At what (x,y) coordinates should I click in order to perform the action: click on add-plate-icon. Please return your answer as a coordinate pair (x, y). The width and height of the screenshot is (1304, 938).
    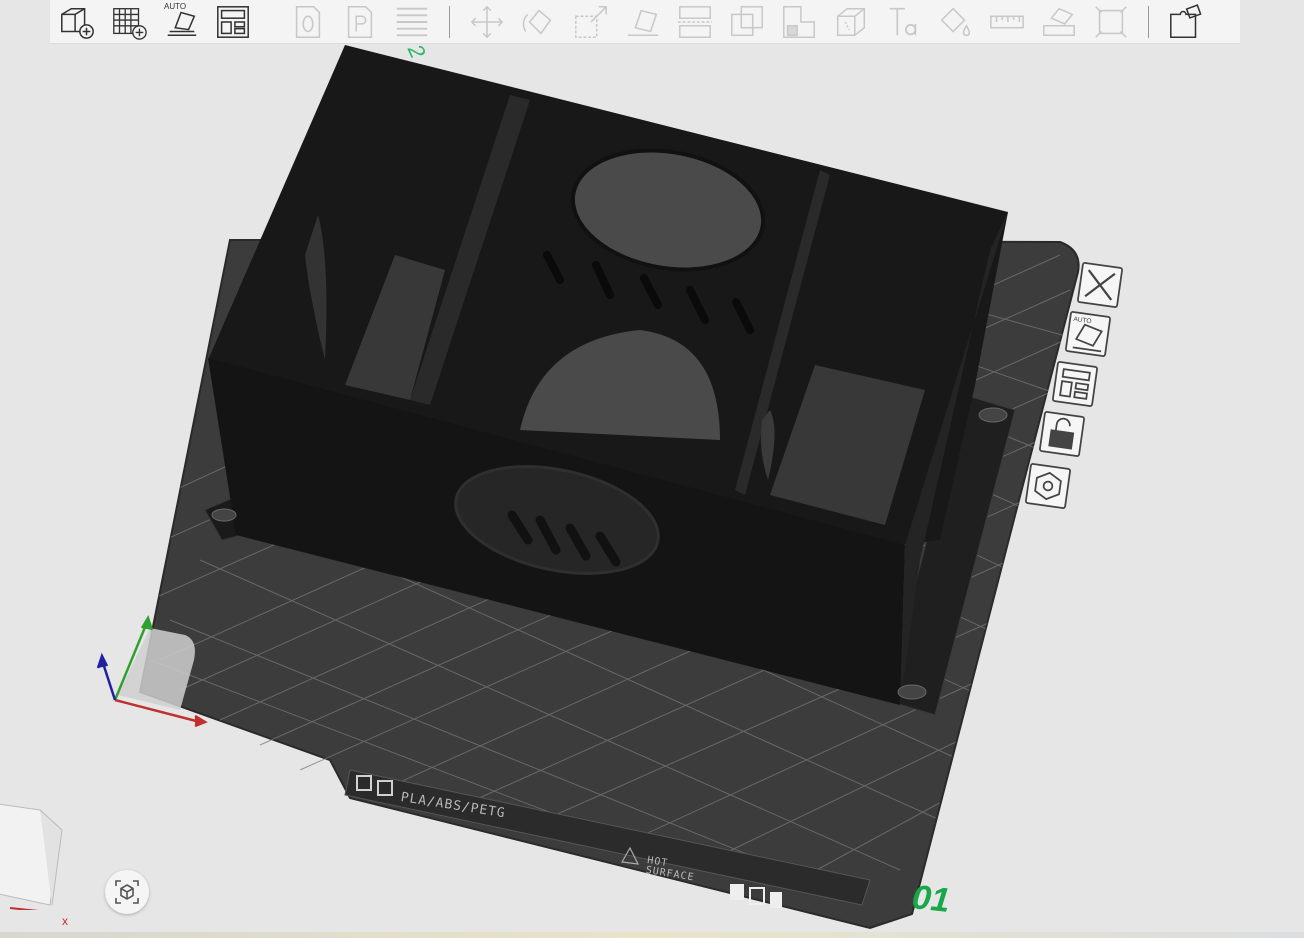
    Looking at the image, I should click on (130, 23).